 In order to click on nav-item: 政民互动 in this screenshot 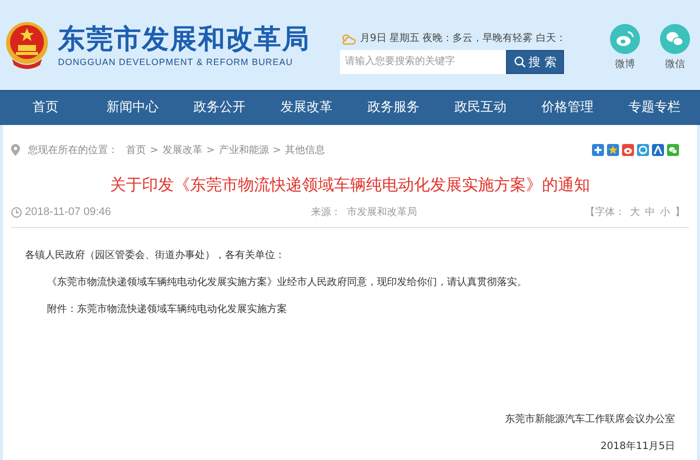, I will do `click(480, 108)`.